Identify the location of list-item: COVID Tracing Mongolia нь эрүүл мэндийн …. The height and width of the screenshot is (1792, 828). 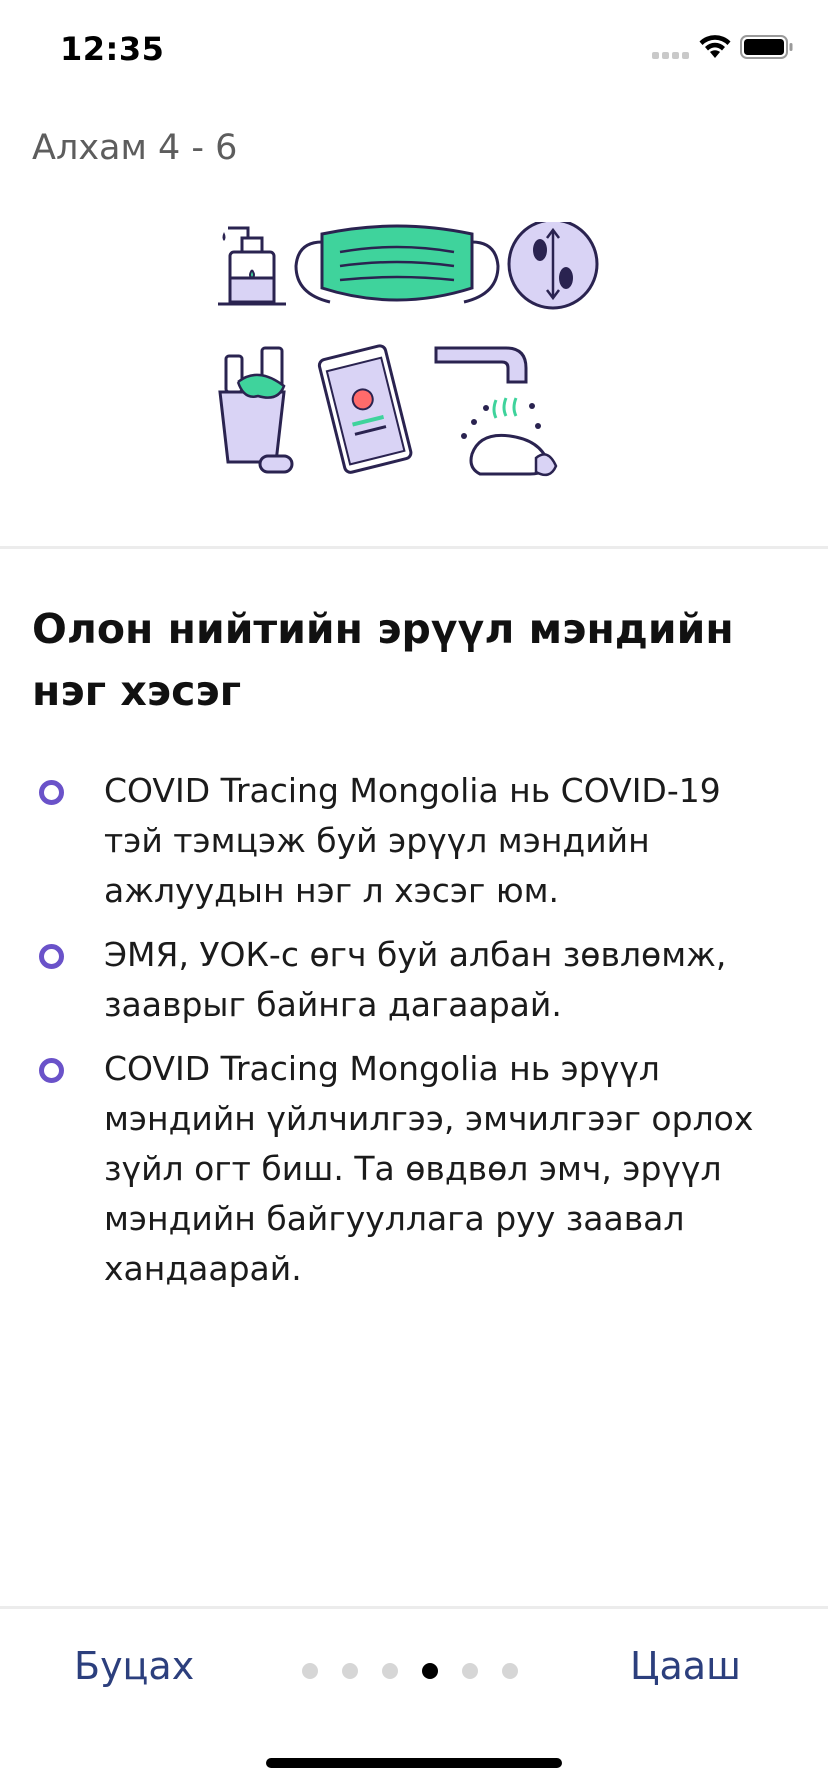
(414, 1169).